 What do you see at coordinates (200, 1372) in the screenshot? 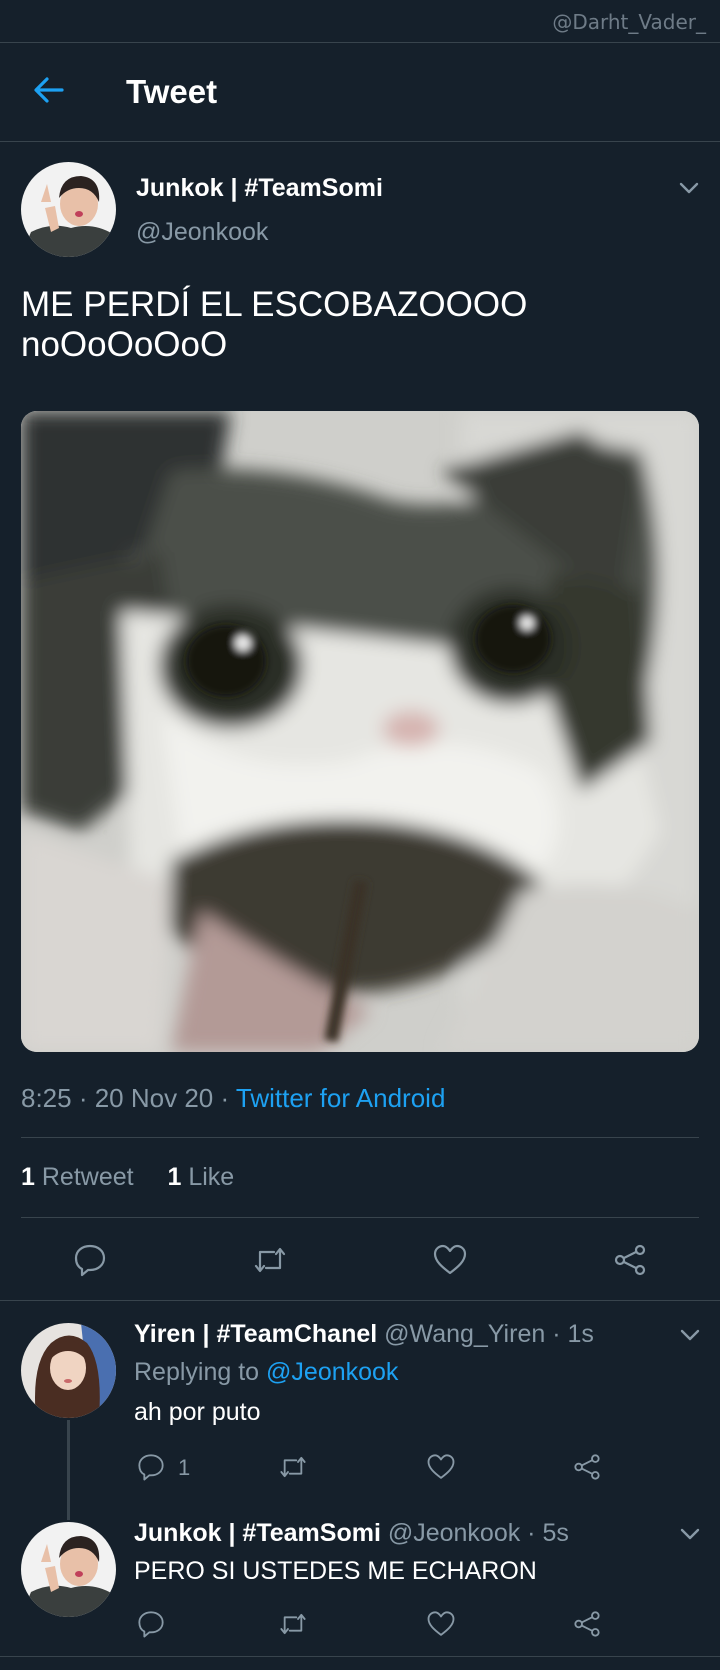
I see `replying-to-prefix: Replying to` at bounding box center [200, 1372].